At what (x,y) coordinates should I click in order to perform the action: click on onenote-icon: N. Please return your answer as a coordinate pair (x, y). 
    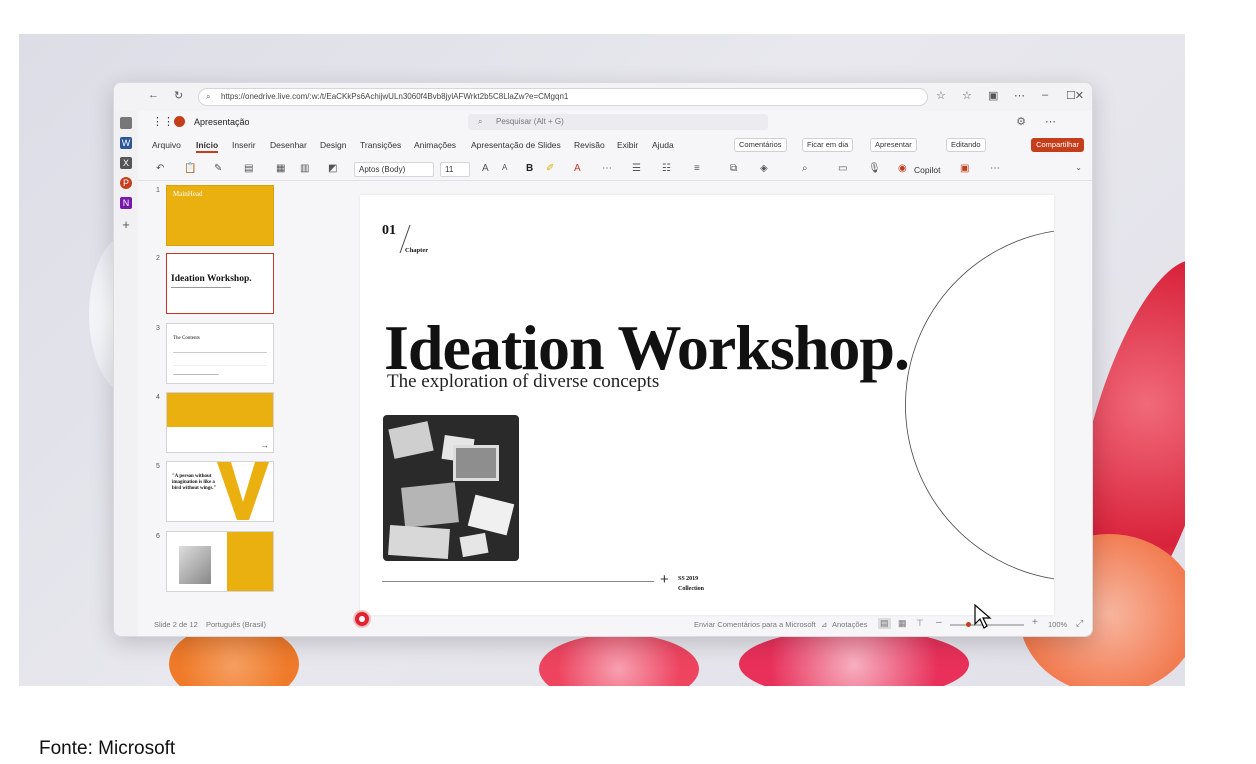
    Looking at the image, I should click on (126, 203).